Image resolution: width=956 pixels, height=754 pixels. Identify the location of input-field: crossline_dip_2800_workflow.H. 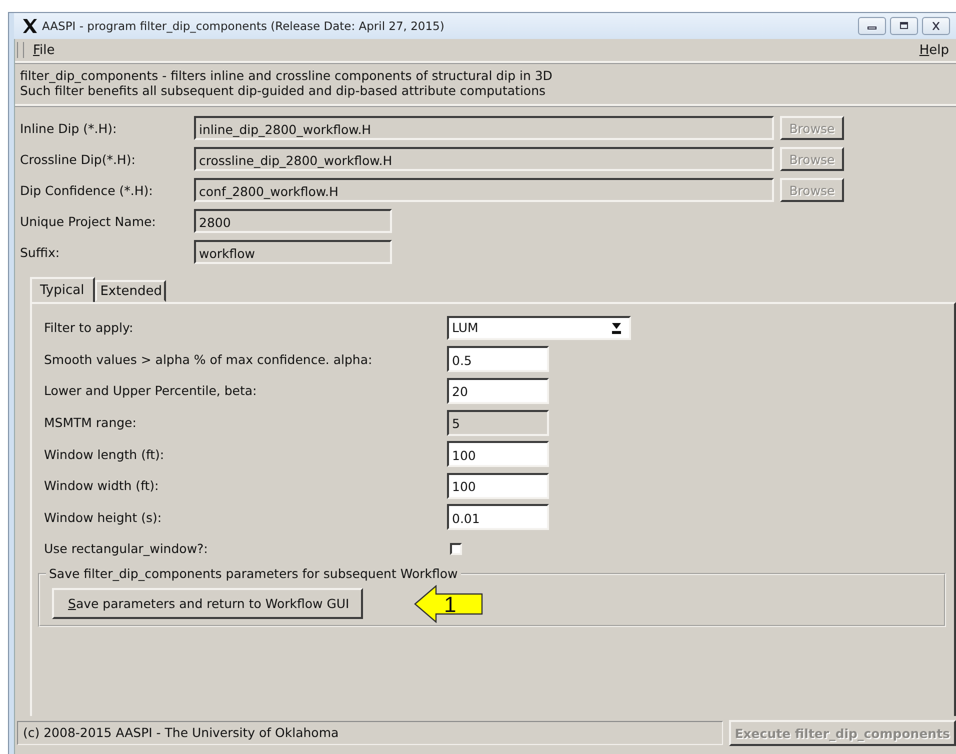
(484, 159).